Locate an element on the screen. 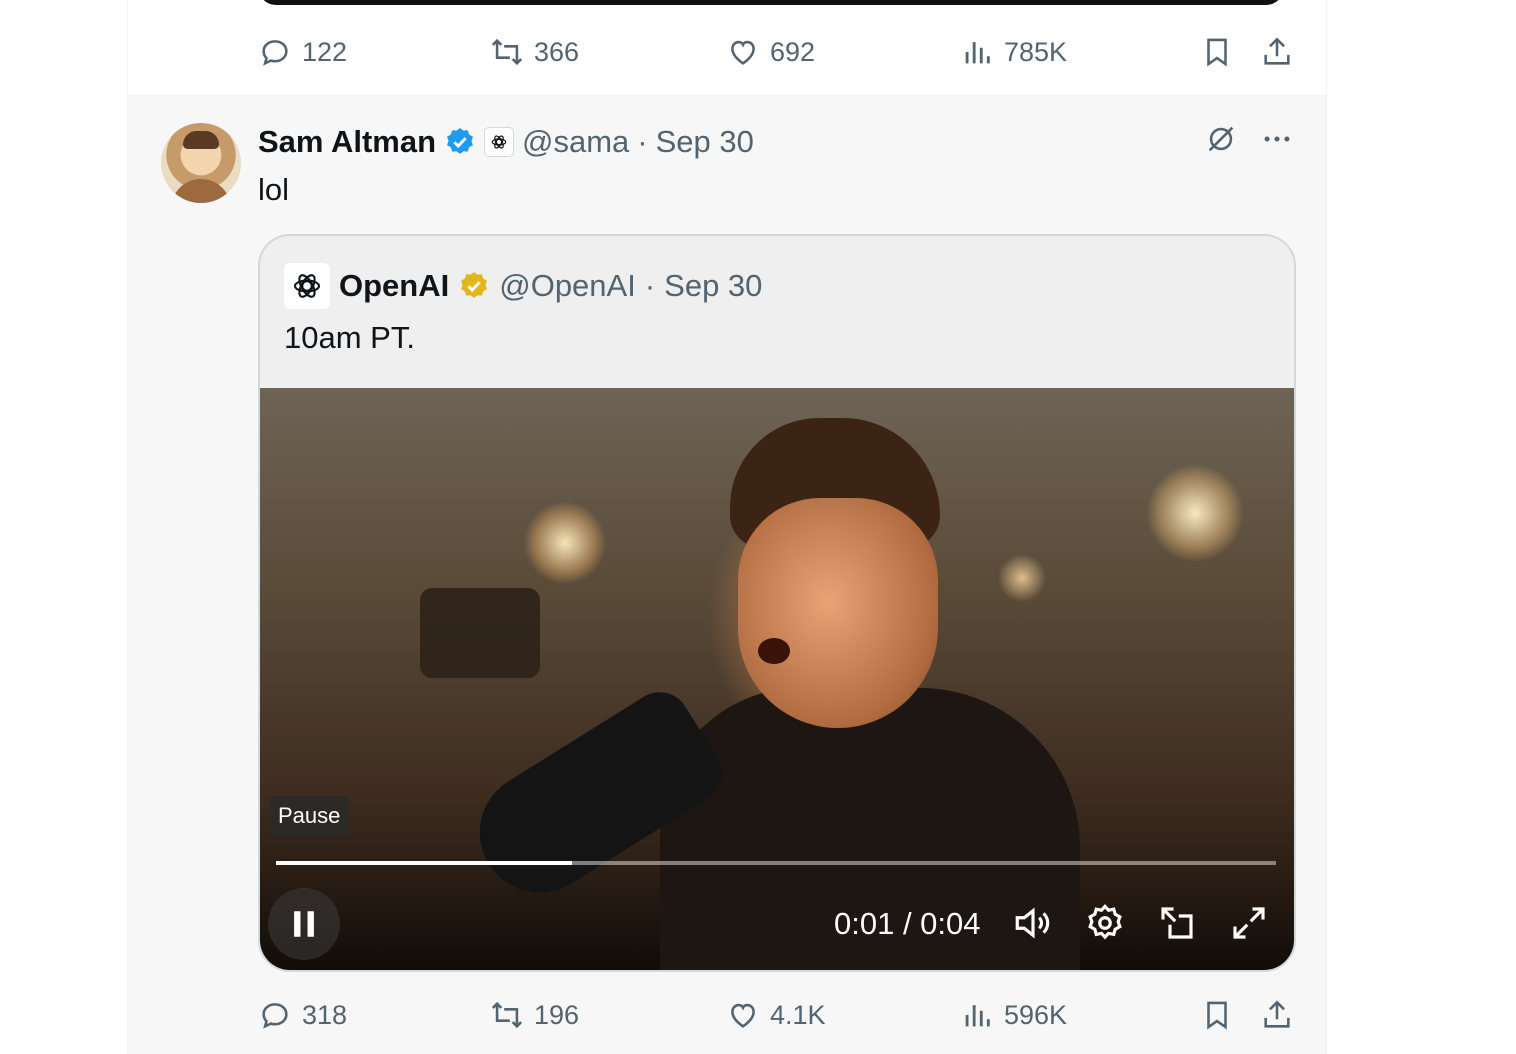 This screenshot has height=1054, width=1516. verified-gold-icon is located at coordinates (474, 285).